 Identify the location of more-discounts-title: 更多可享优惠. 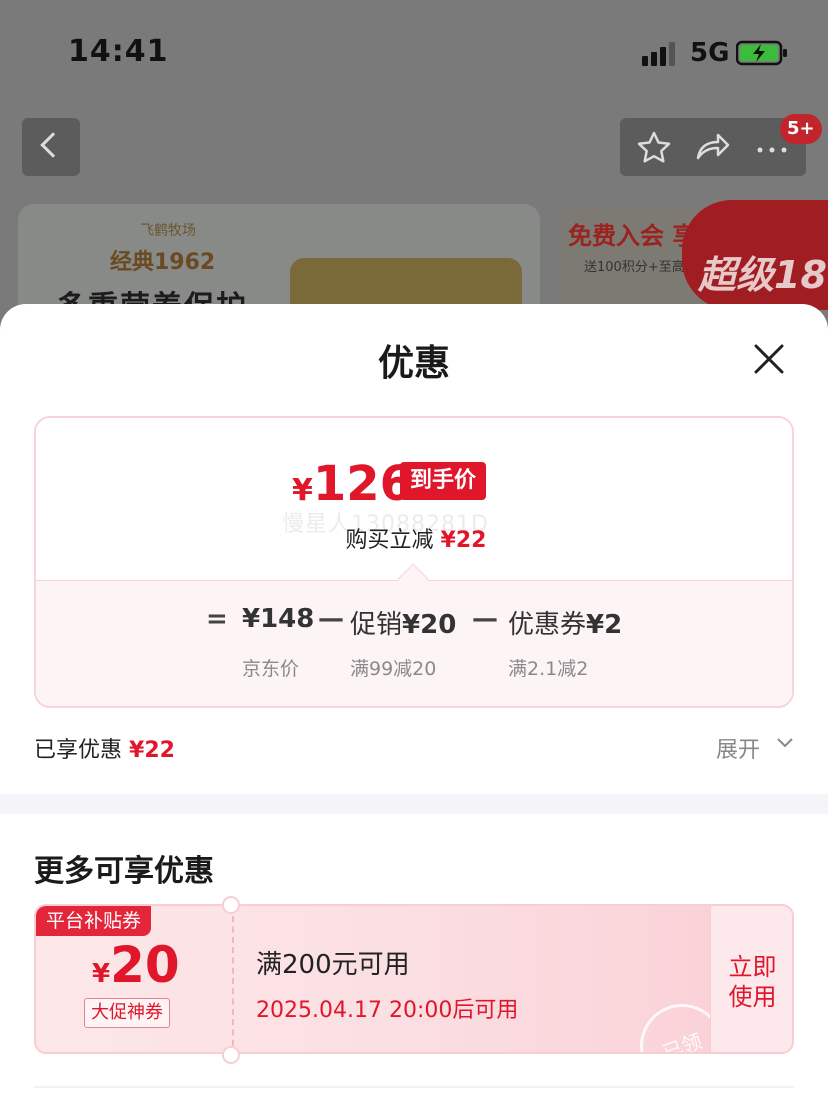
(124, 871).